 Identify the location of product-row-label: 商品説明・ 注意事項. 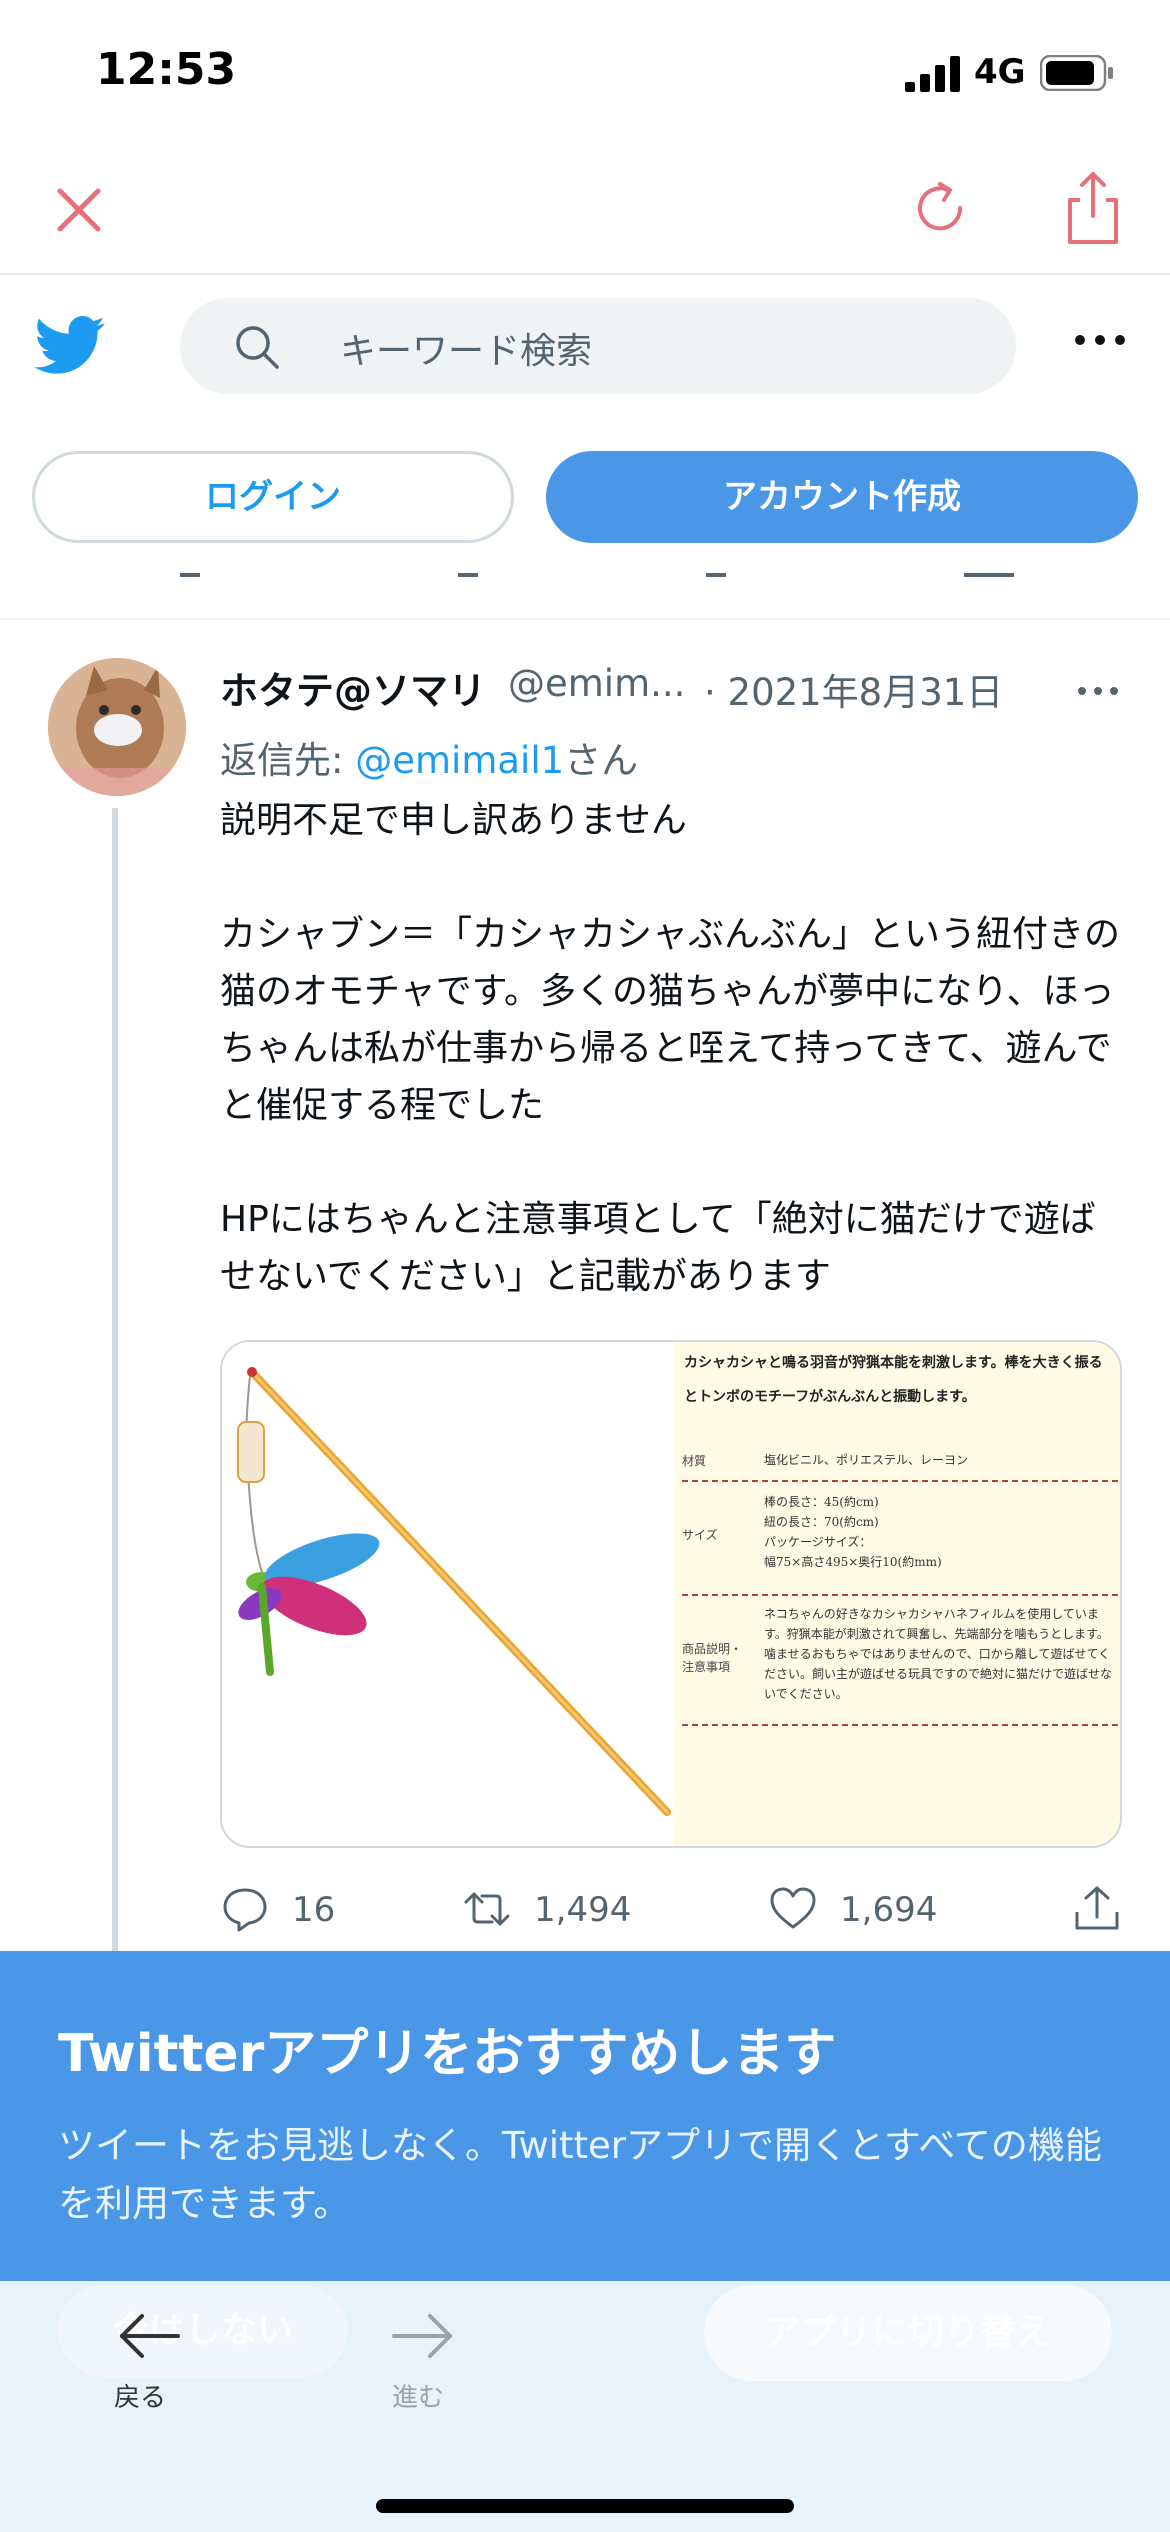
(712, 1658).